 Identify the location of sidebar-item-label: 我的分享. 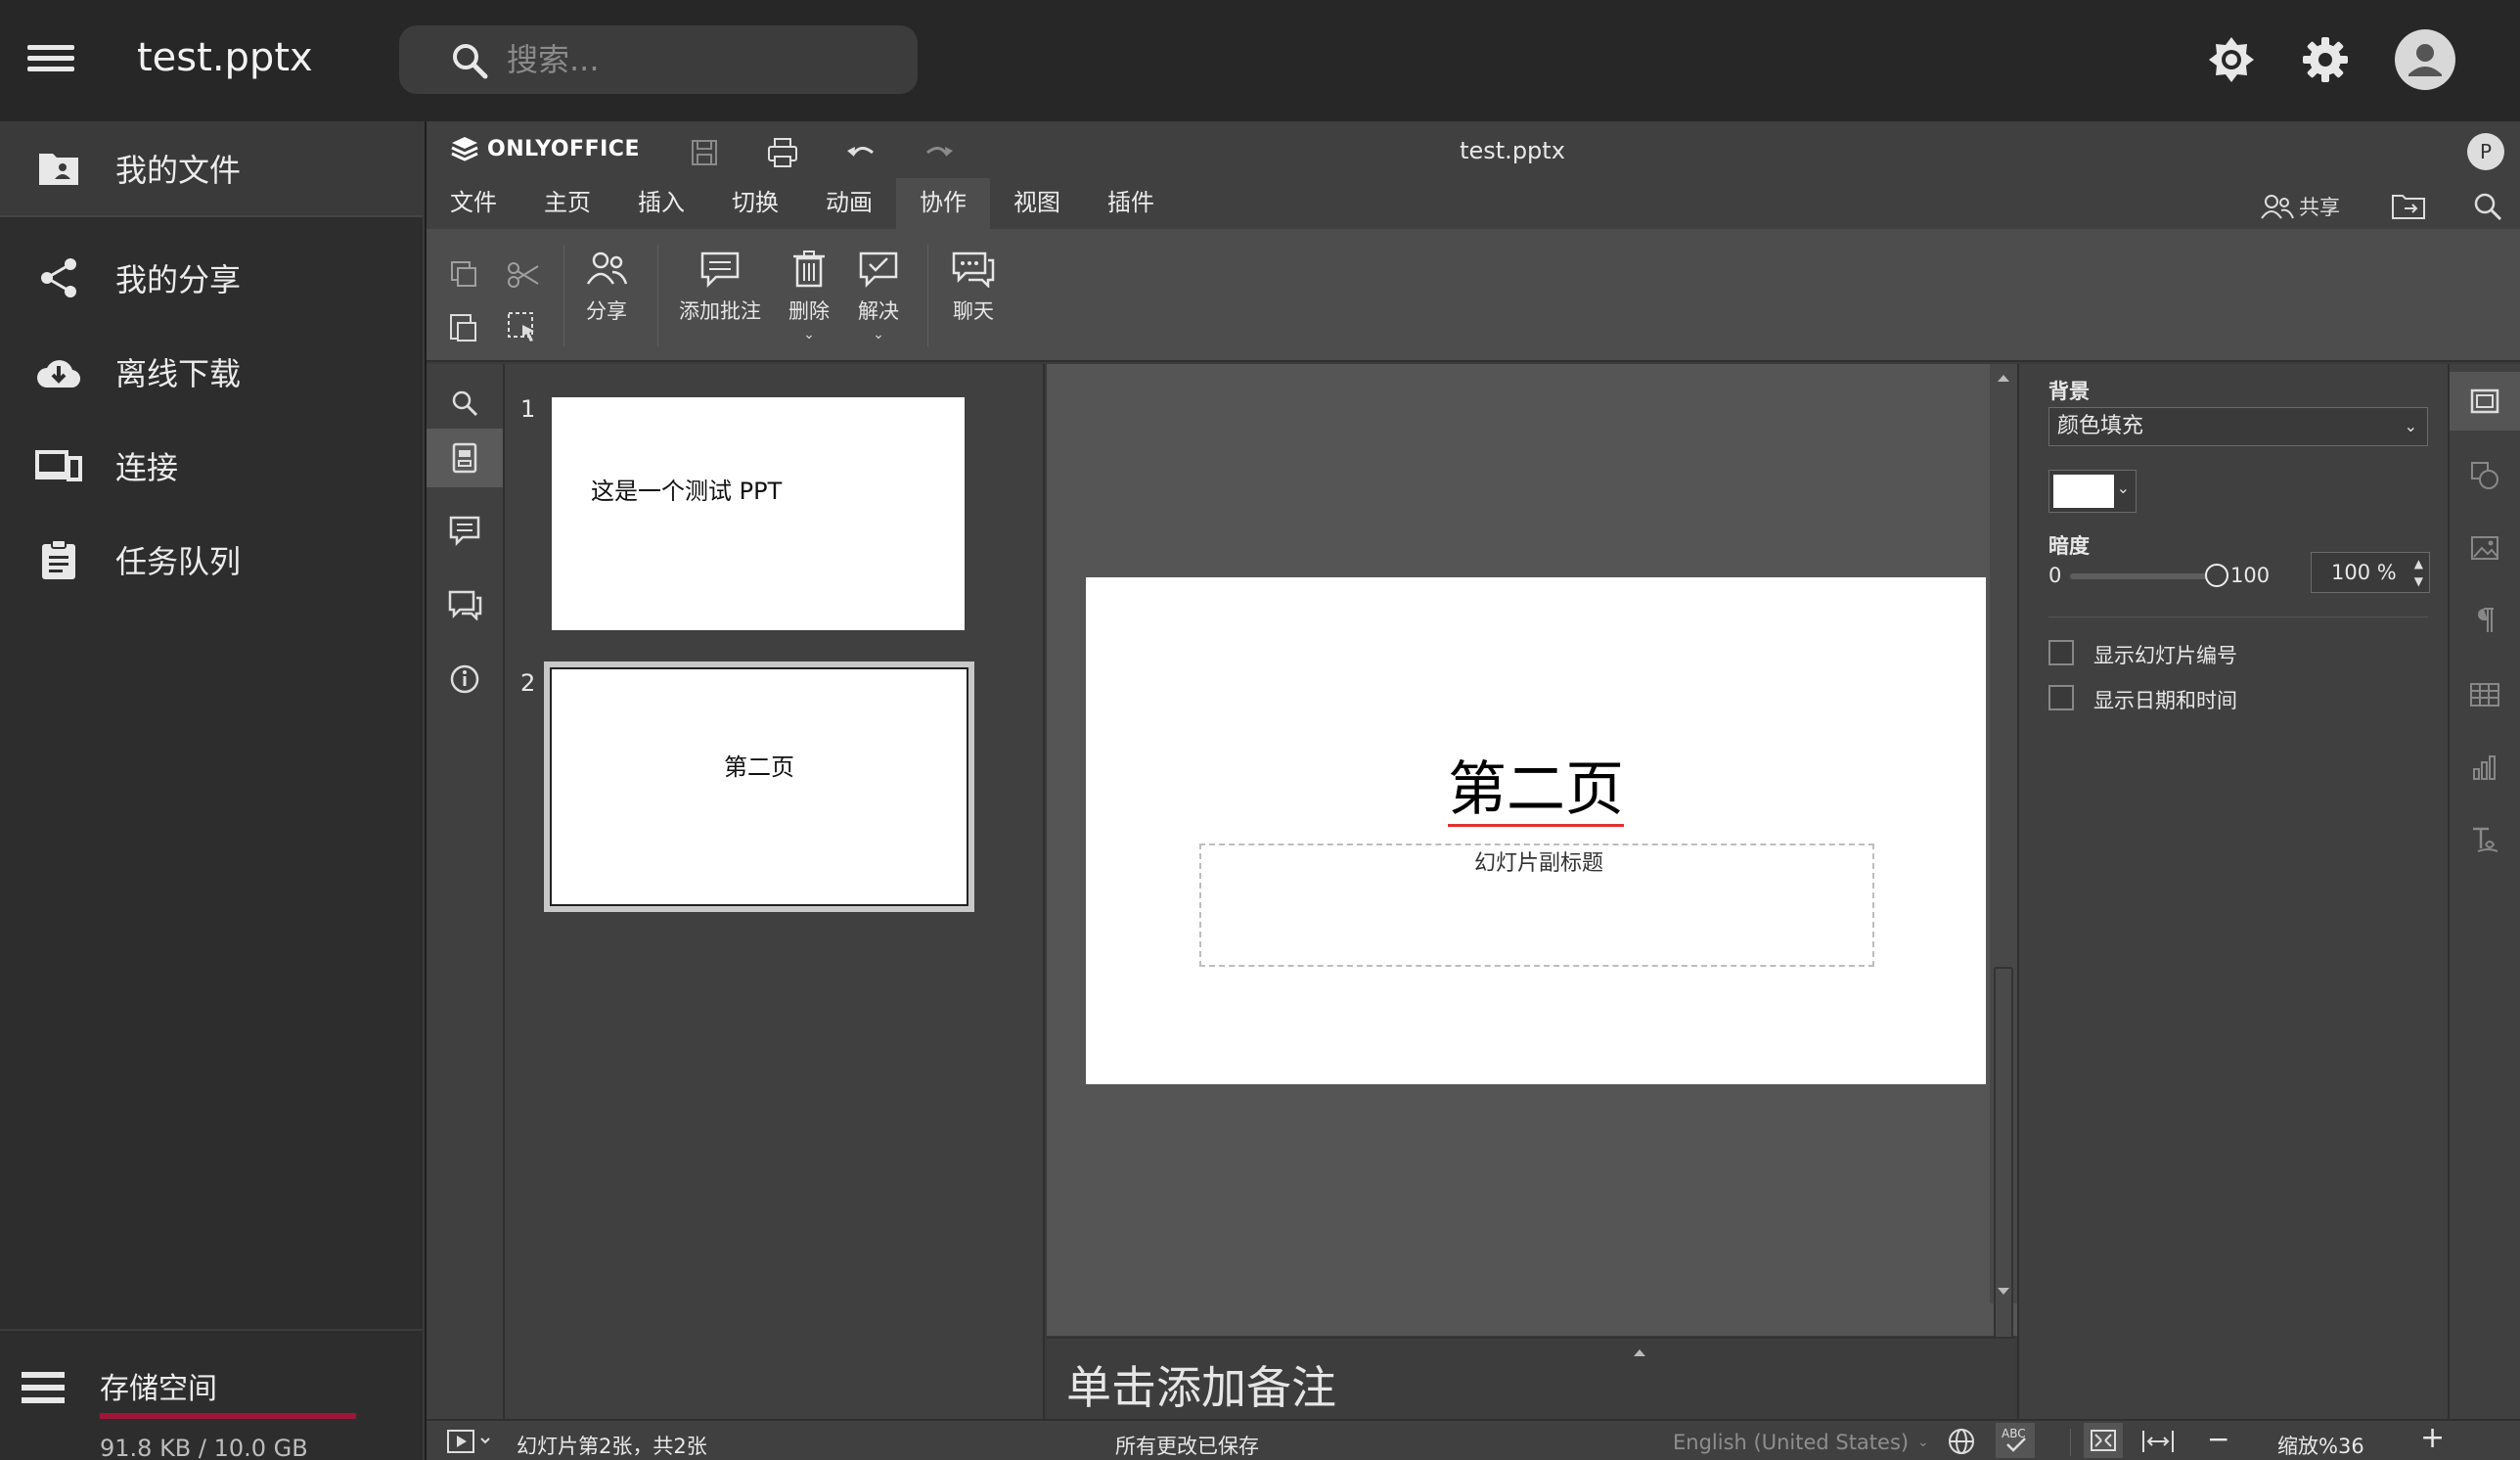
(178, 279).